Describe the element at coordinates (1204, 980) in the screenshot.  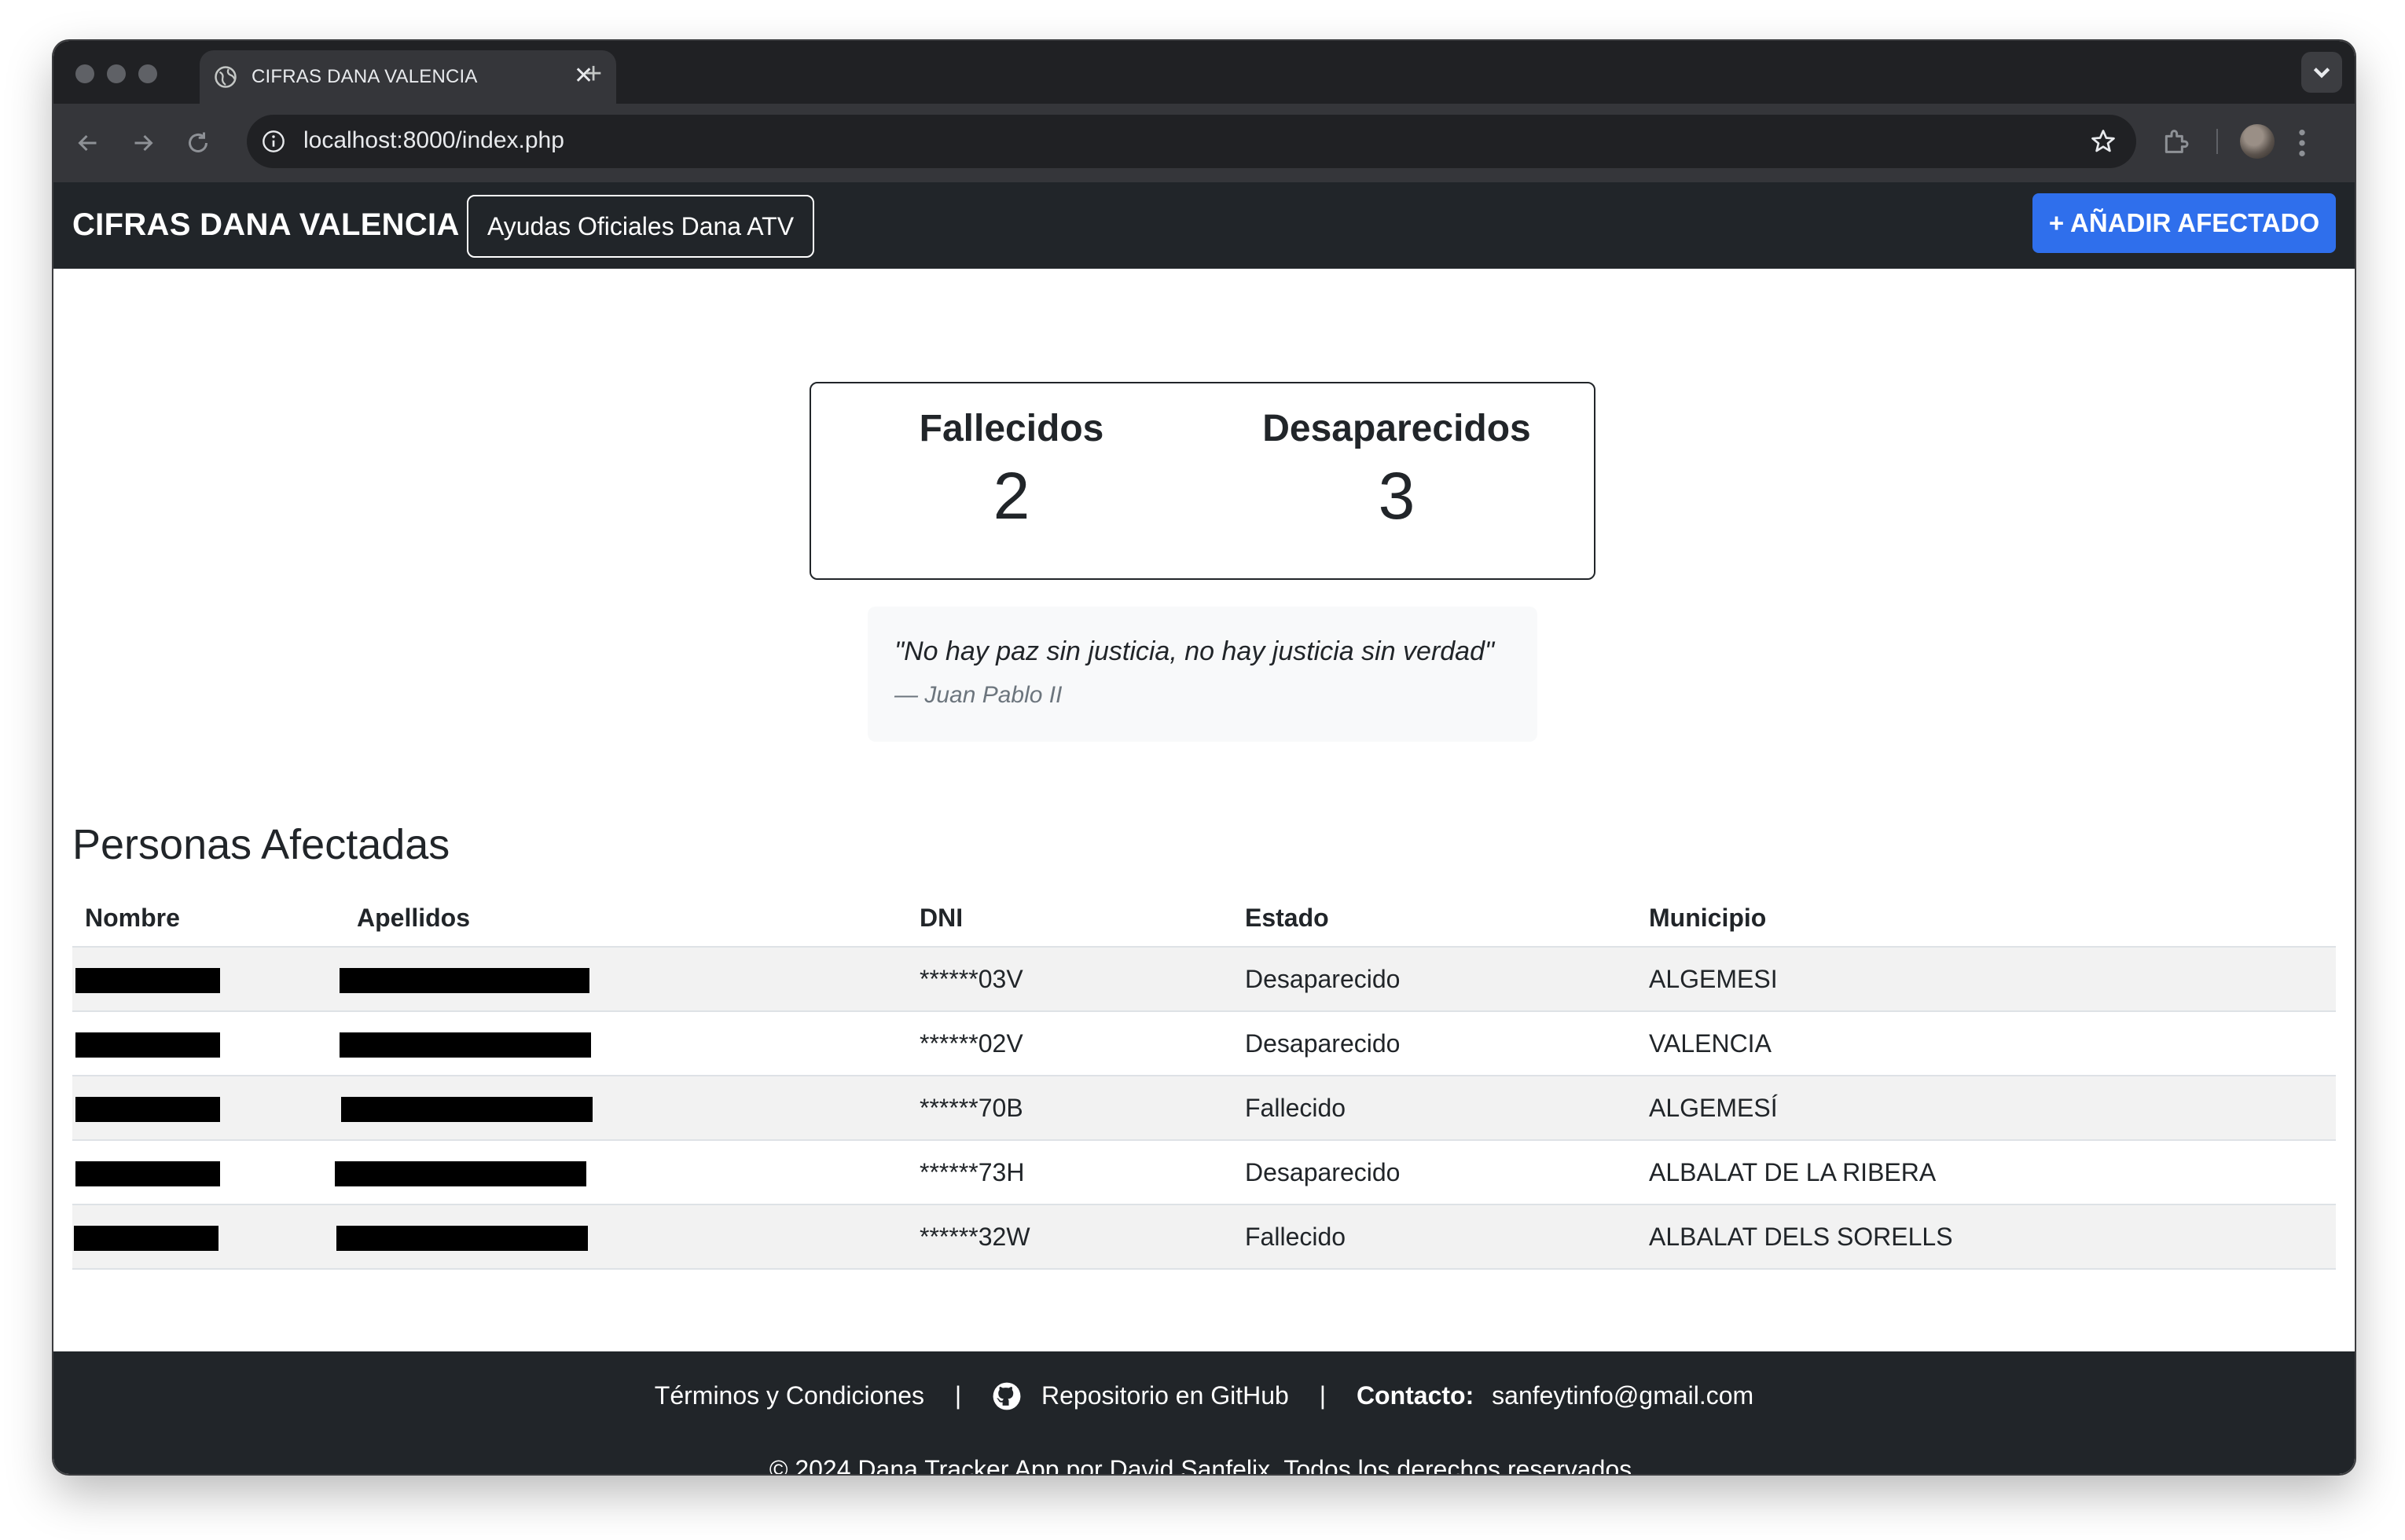
I see `table-row: ******03V Desaparecido ALGEMESI` at that location.